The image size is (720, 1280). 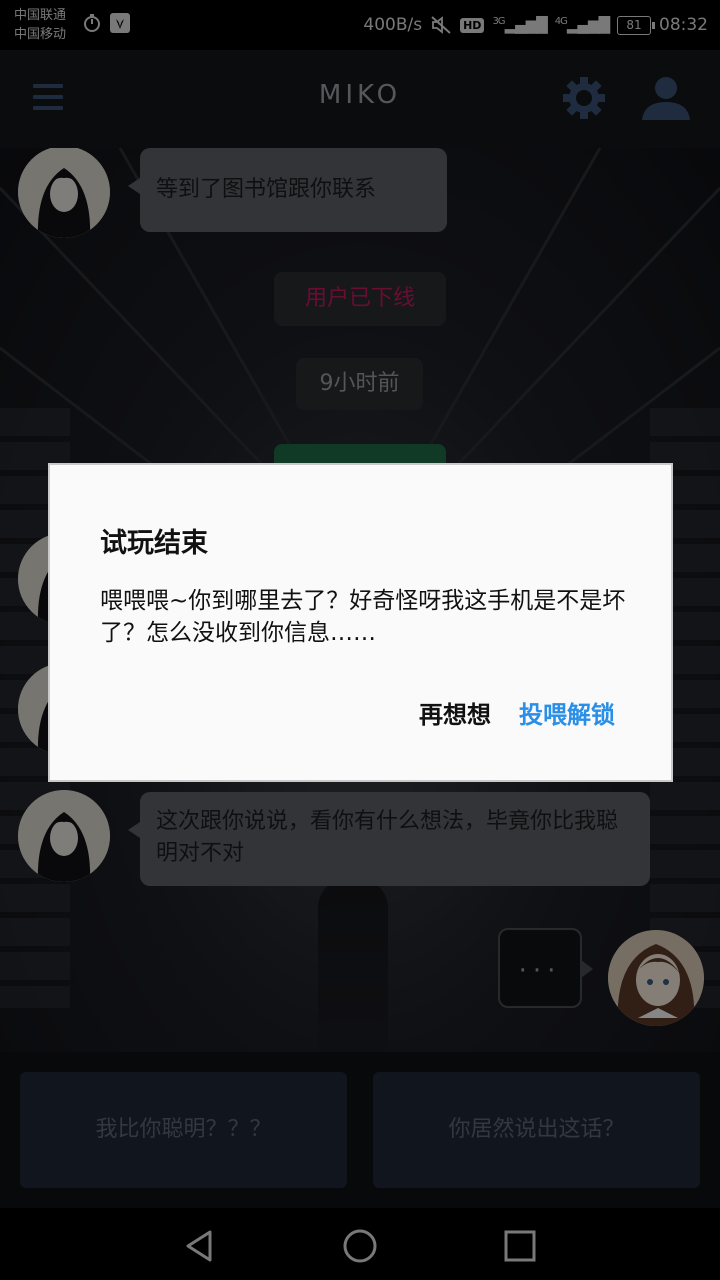 I want to click on home-icon, so click(x=360, y=1246).